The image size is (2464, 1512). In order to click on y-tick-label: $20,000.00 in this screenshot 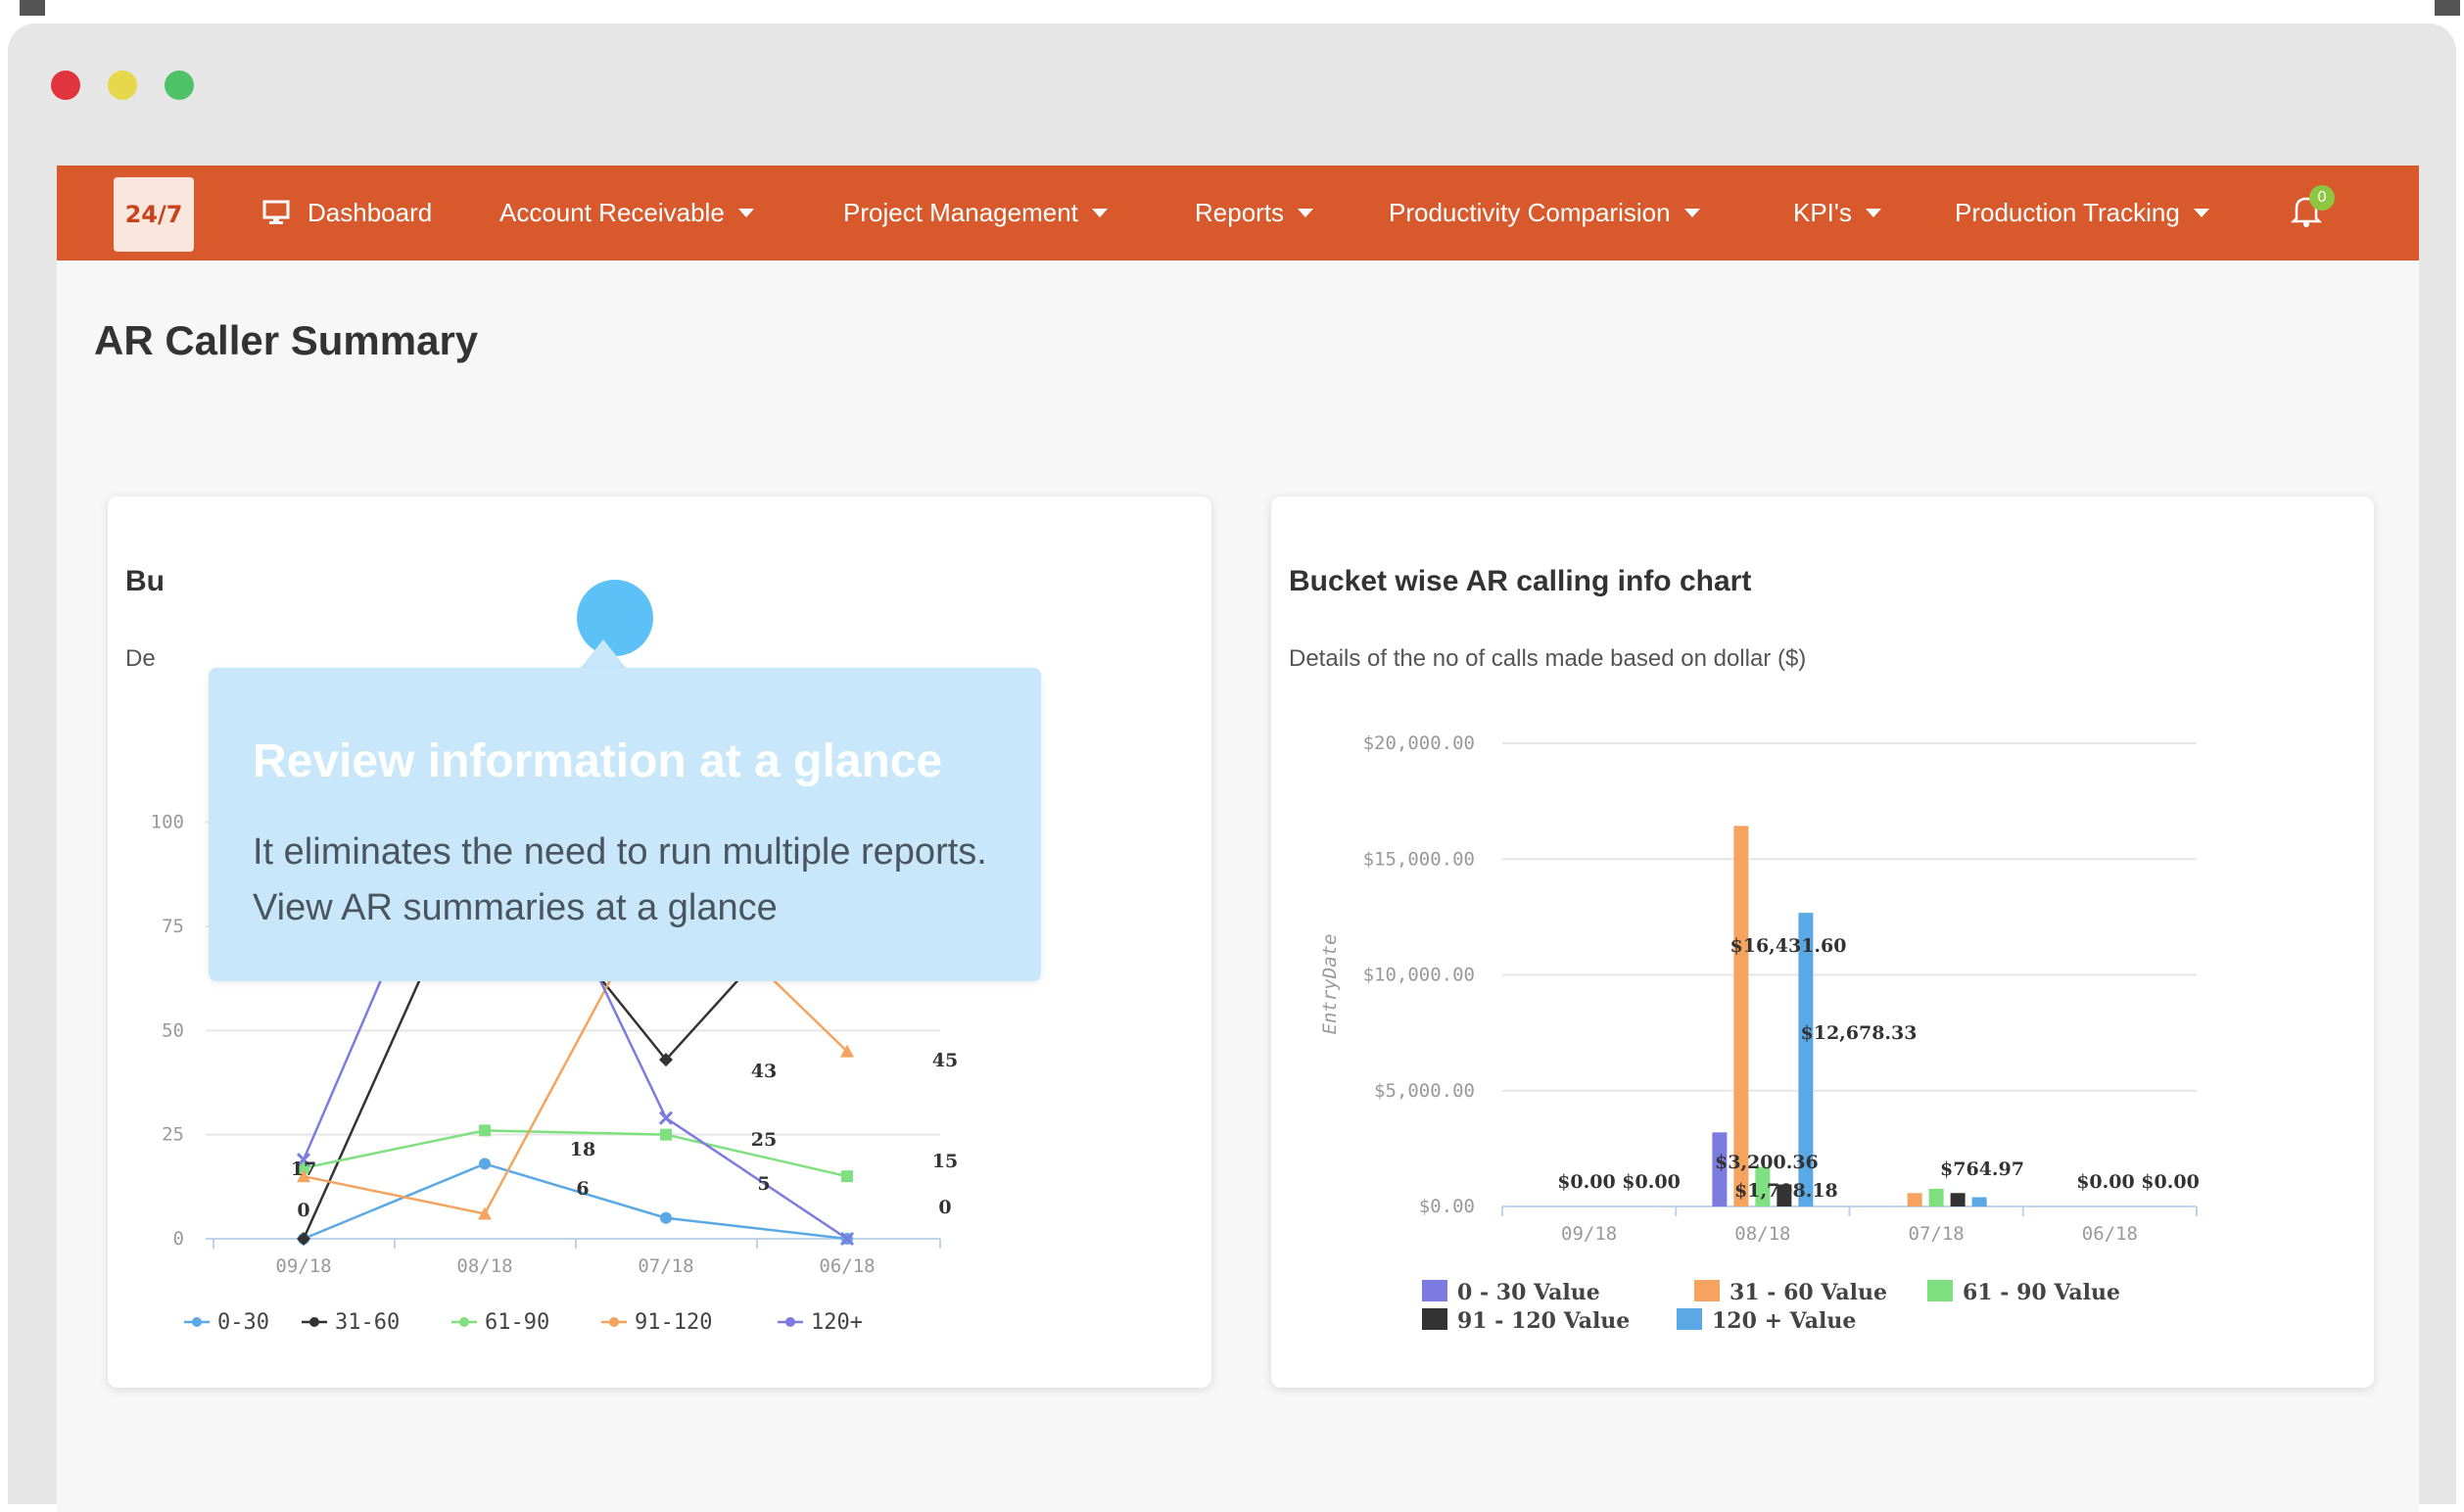, I will do `click(1419, 743)`.